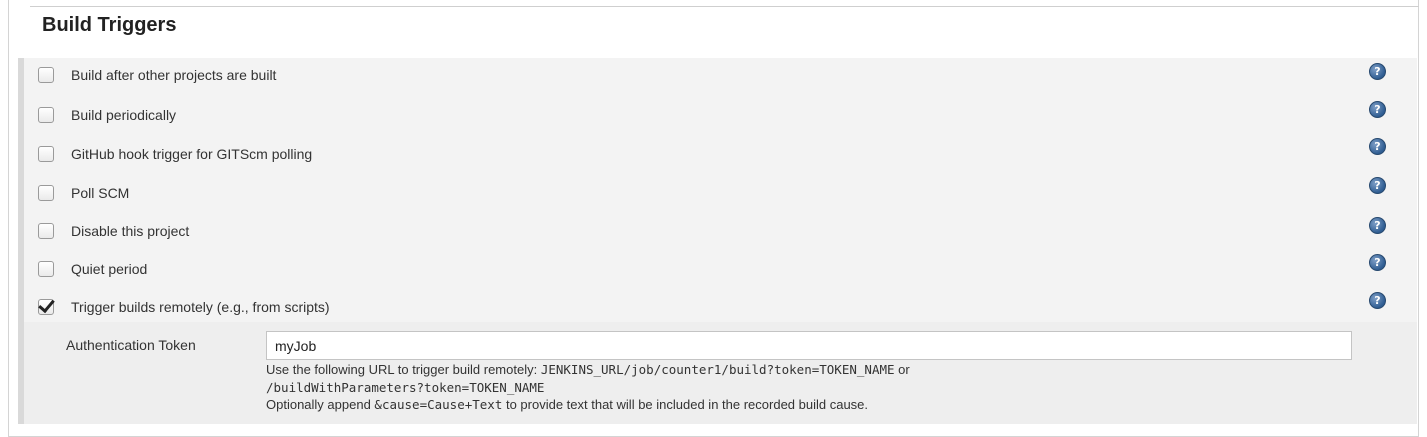 This screenshot has width=1427, height=437. What do you see at coordinates (100, 193) in the screenshot?
I see `trigger-label: Poll SCM` at bounding box center [100, 193].